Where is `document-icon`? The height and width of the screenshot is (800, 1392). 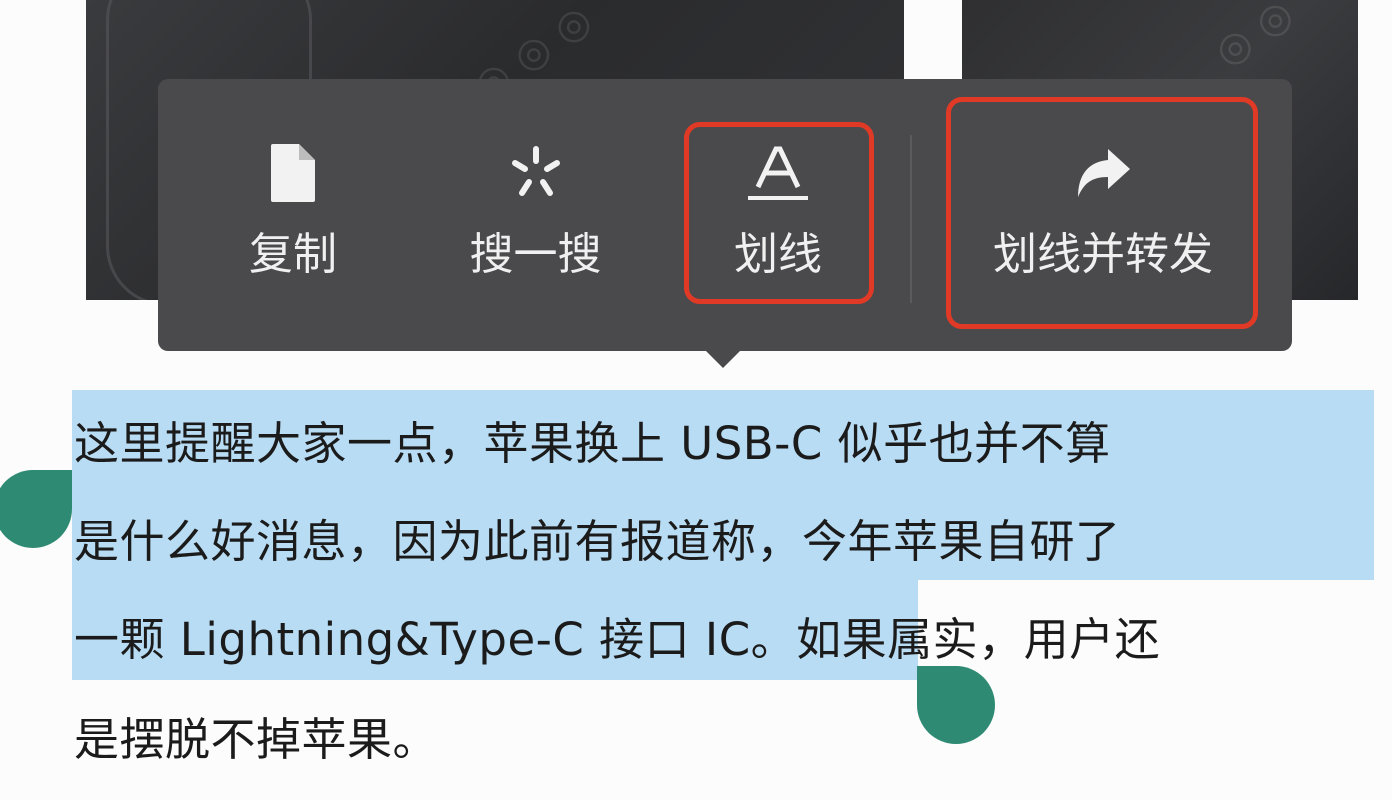
document-icon is located at coordinates (293, 173).